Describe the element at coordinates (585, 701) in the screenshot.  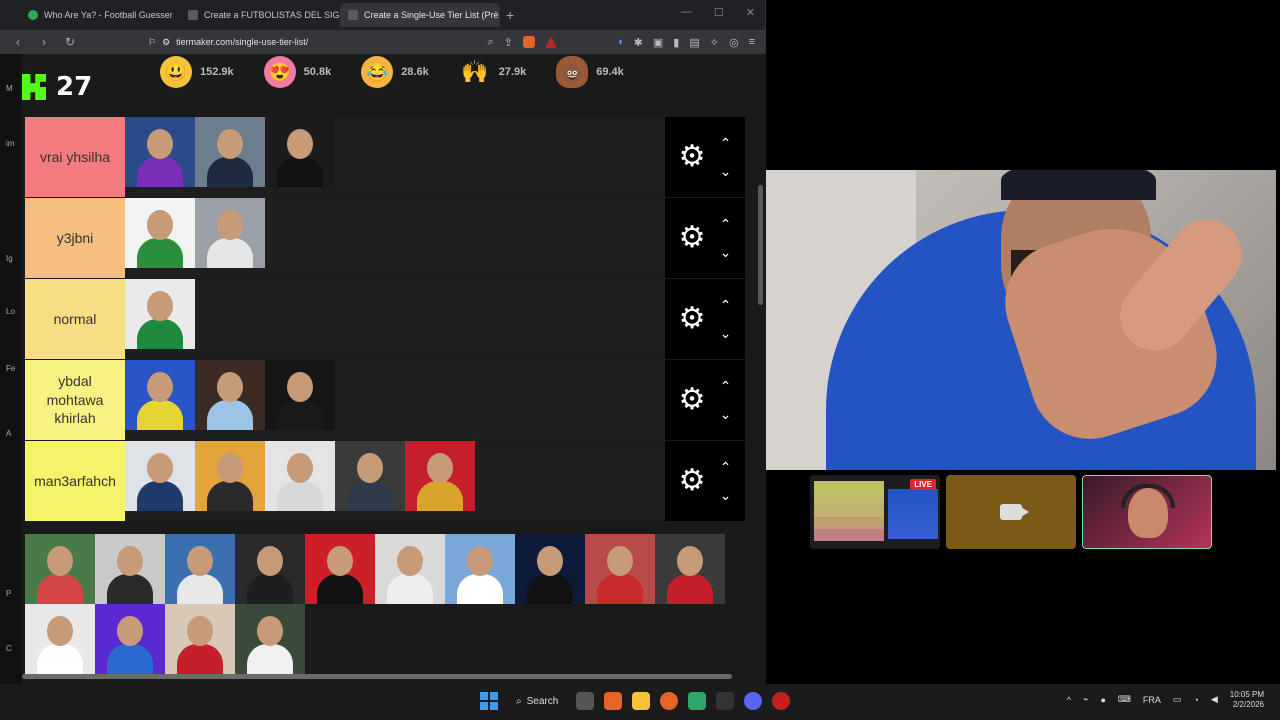
I see `task-view-icon` at that location.